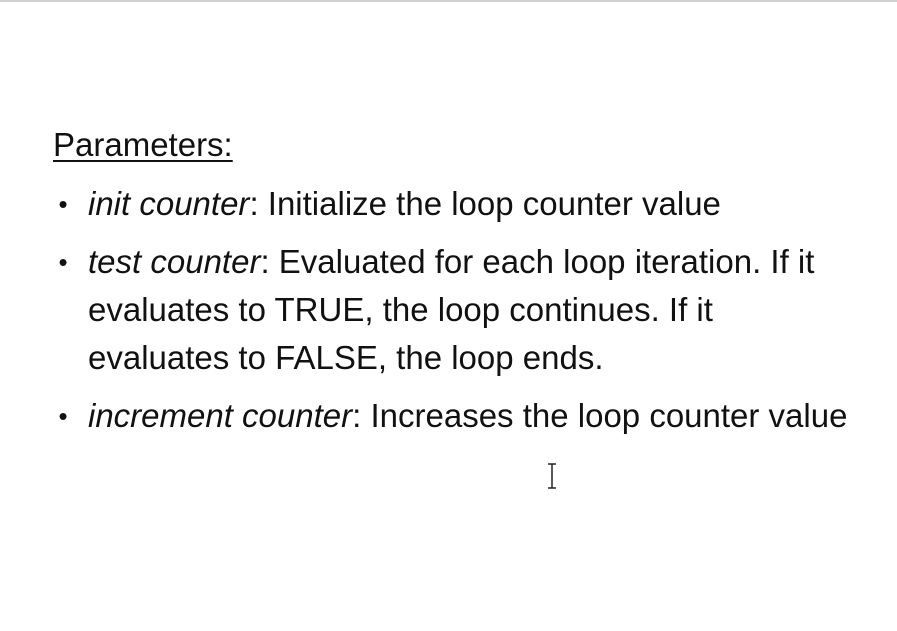  I want to click on text-cursor-icon, so click(552, 476).